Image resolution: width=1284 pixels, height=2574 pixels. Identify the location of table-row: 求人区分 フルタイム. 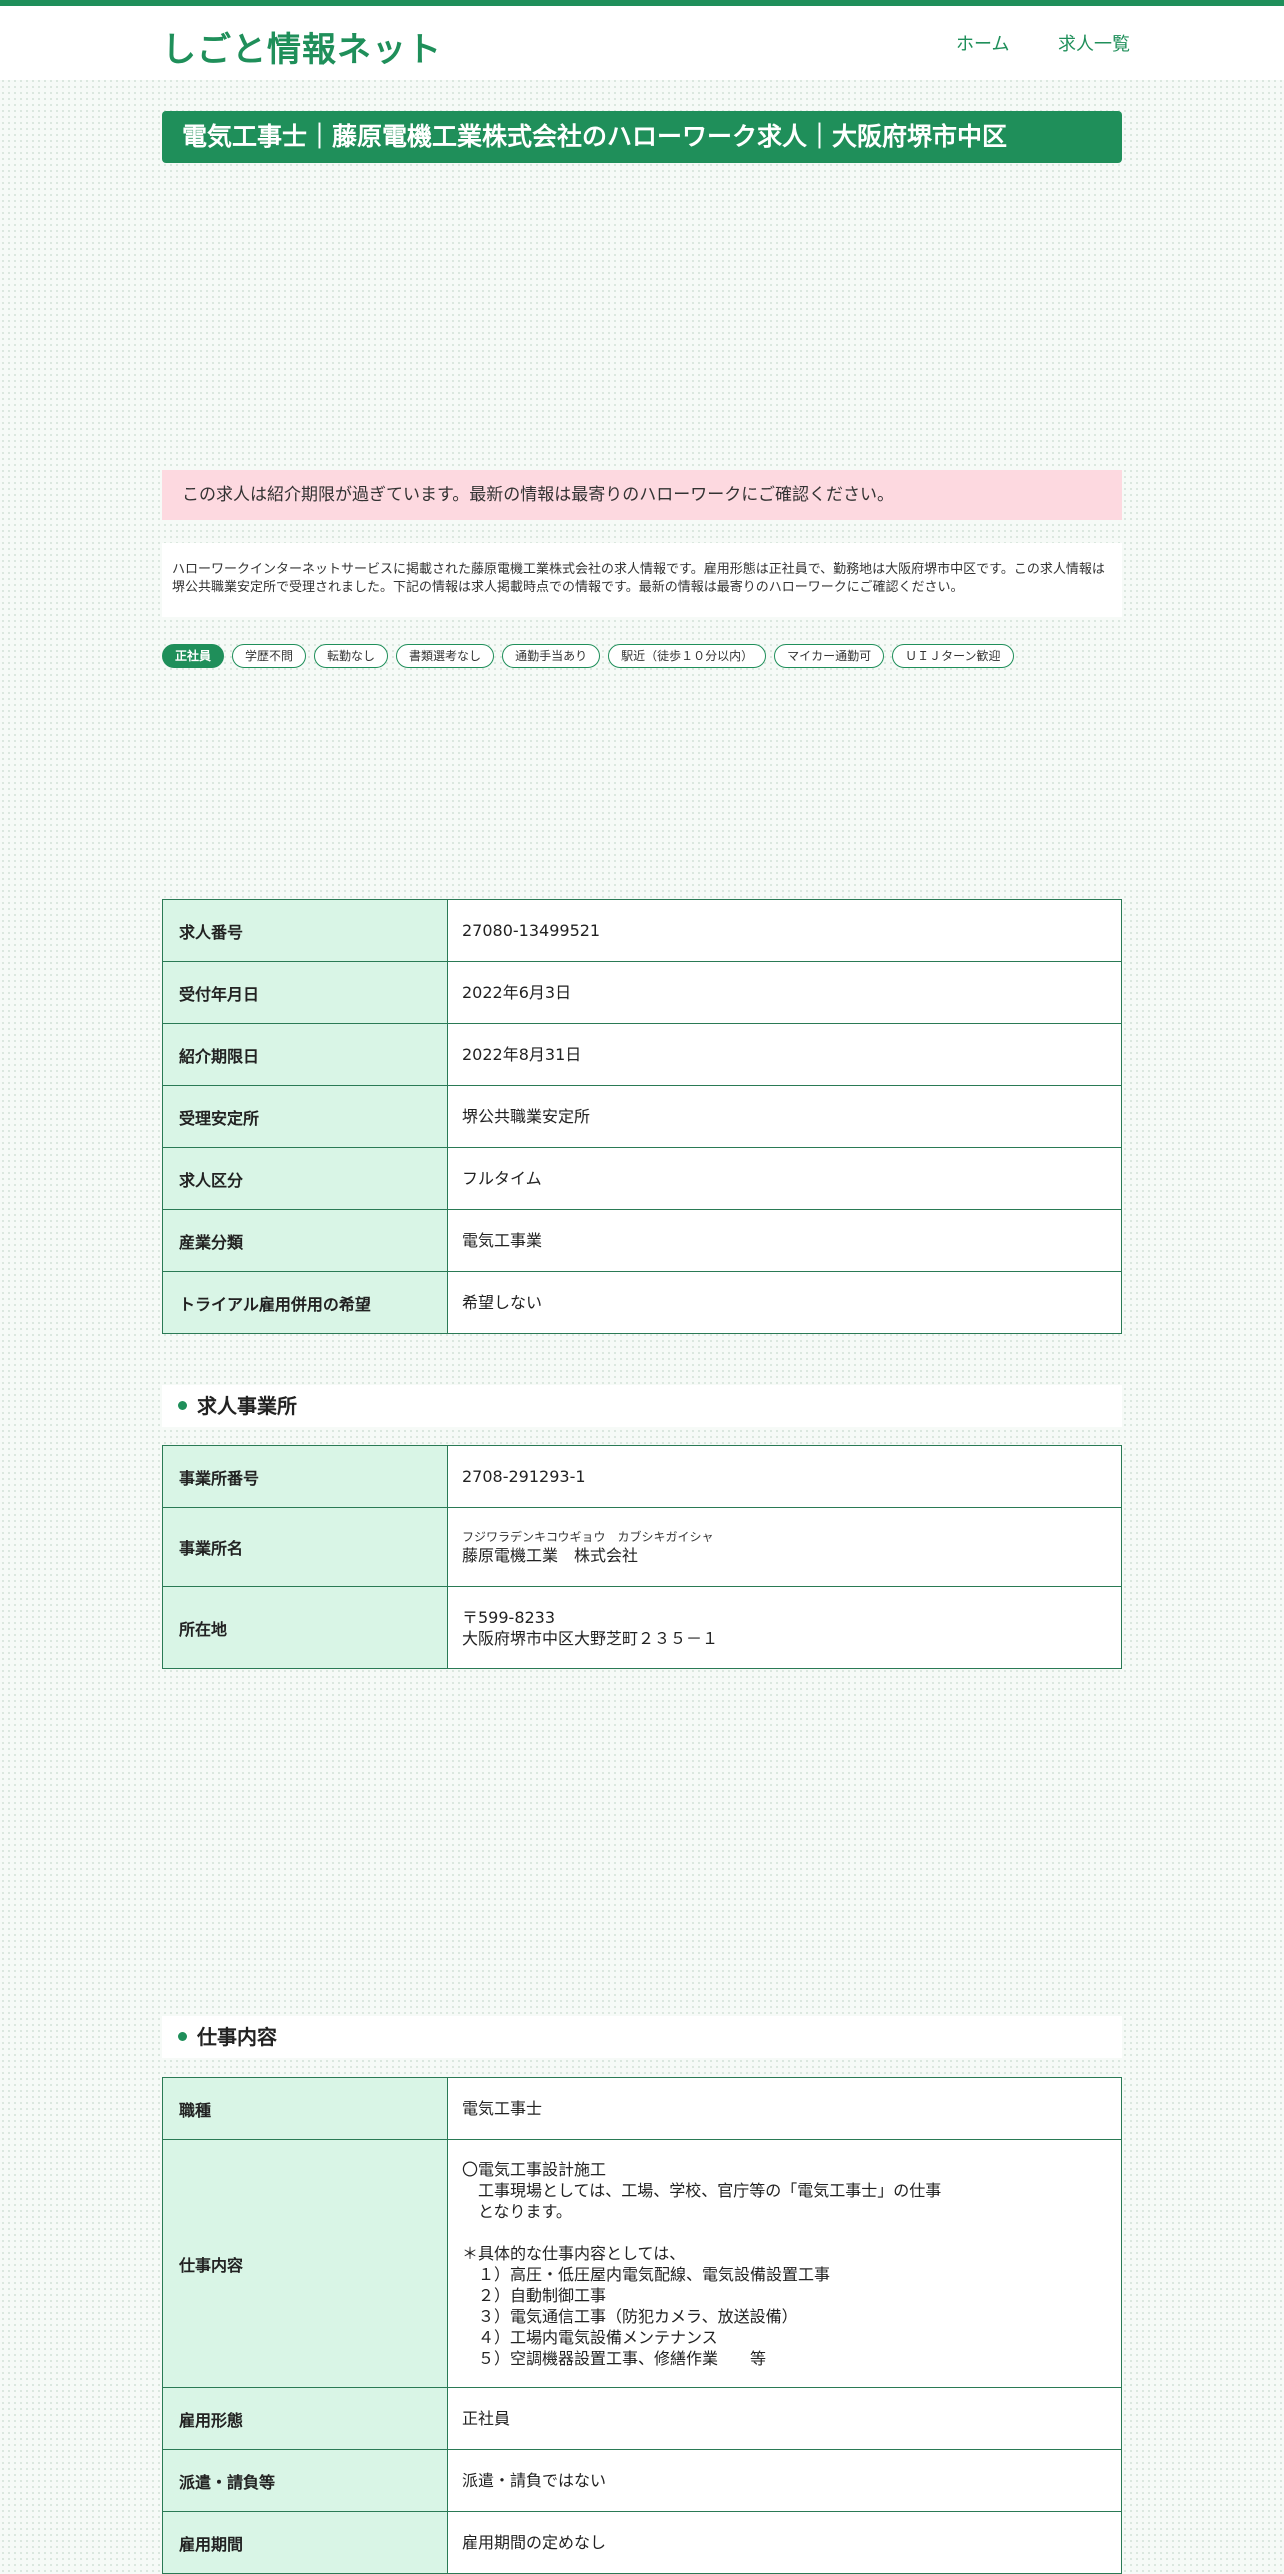
(642, 1178).